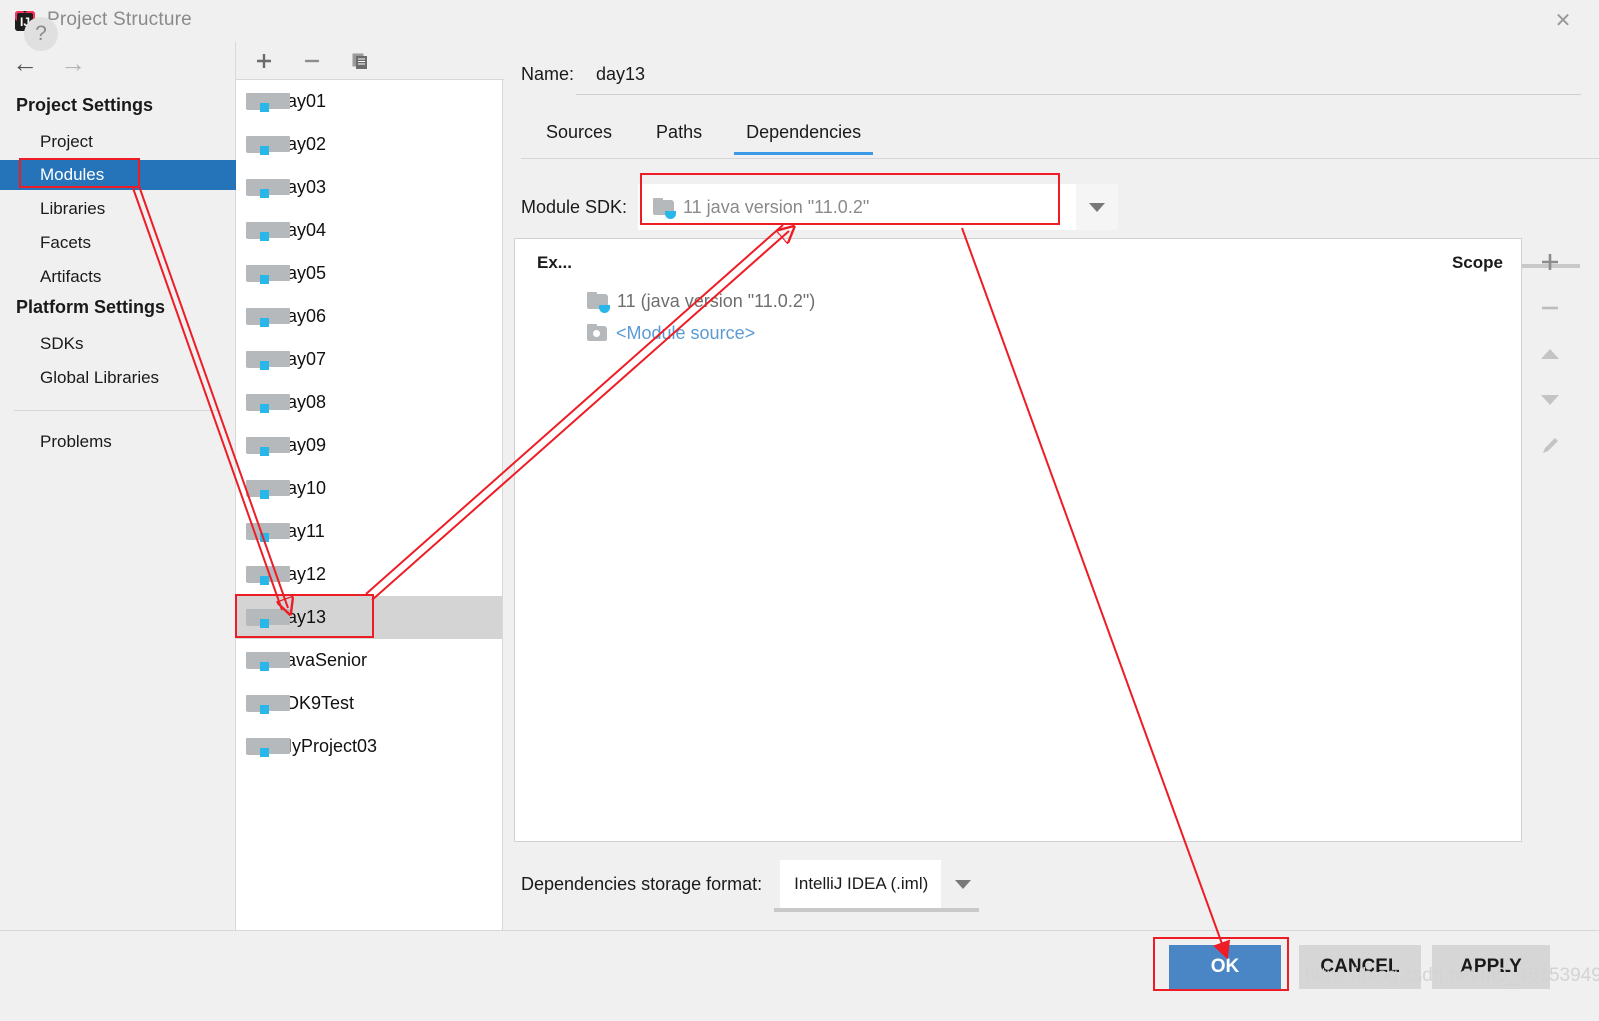 The width and height of the screenshot is (1599, 1021). Describe the element at coordinates (118, 344) in the screenshot. I see `sidebar-item-sdks: SDKs` at that location.